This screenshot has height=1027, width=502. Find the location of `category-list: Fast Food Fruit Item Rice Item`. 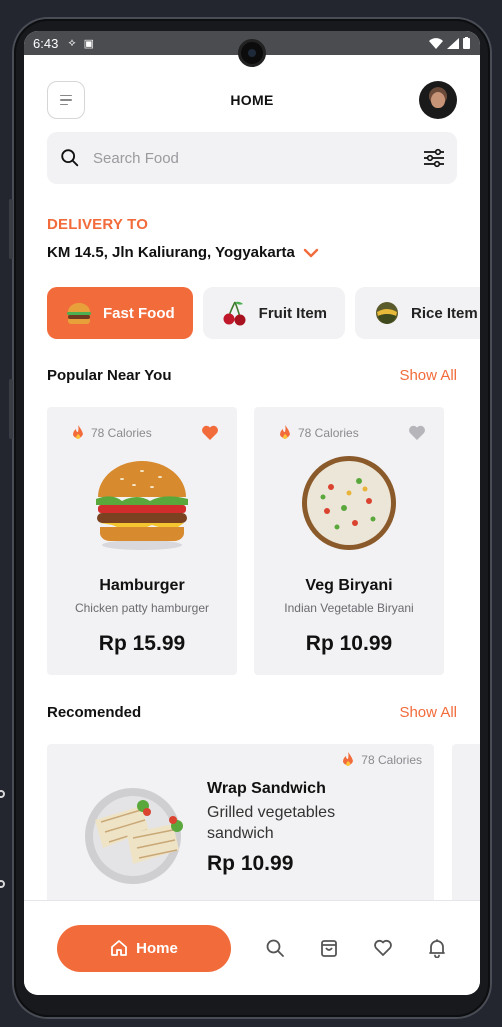

category-list: Fast Food Fruit Item Rice Item is located at coordinates (263, 313).